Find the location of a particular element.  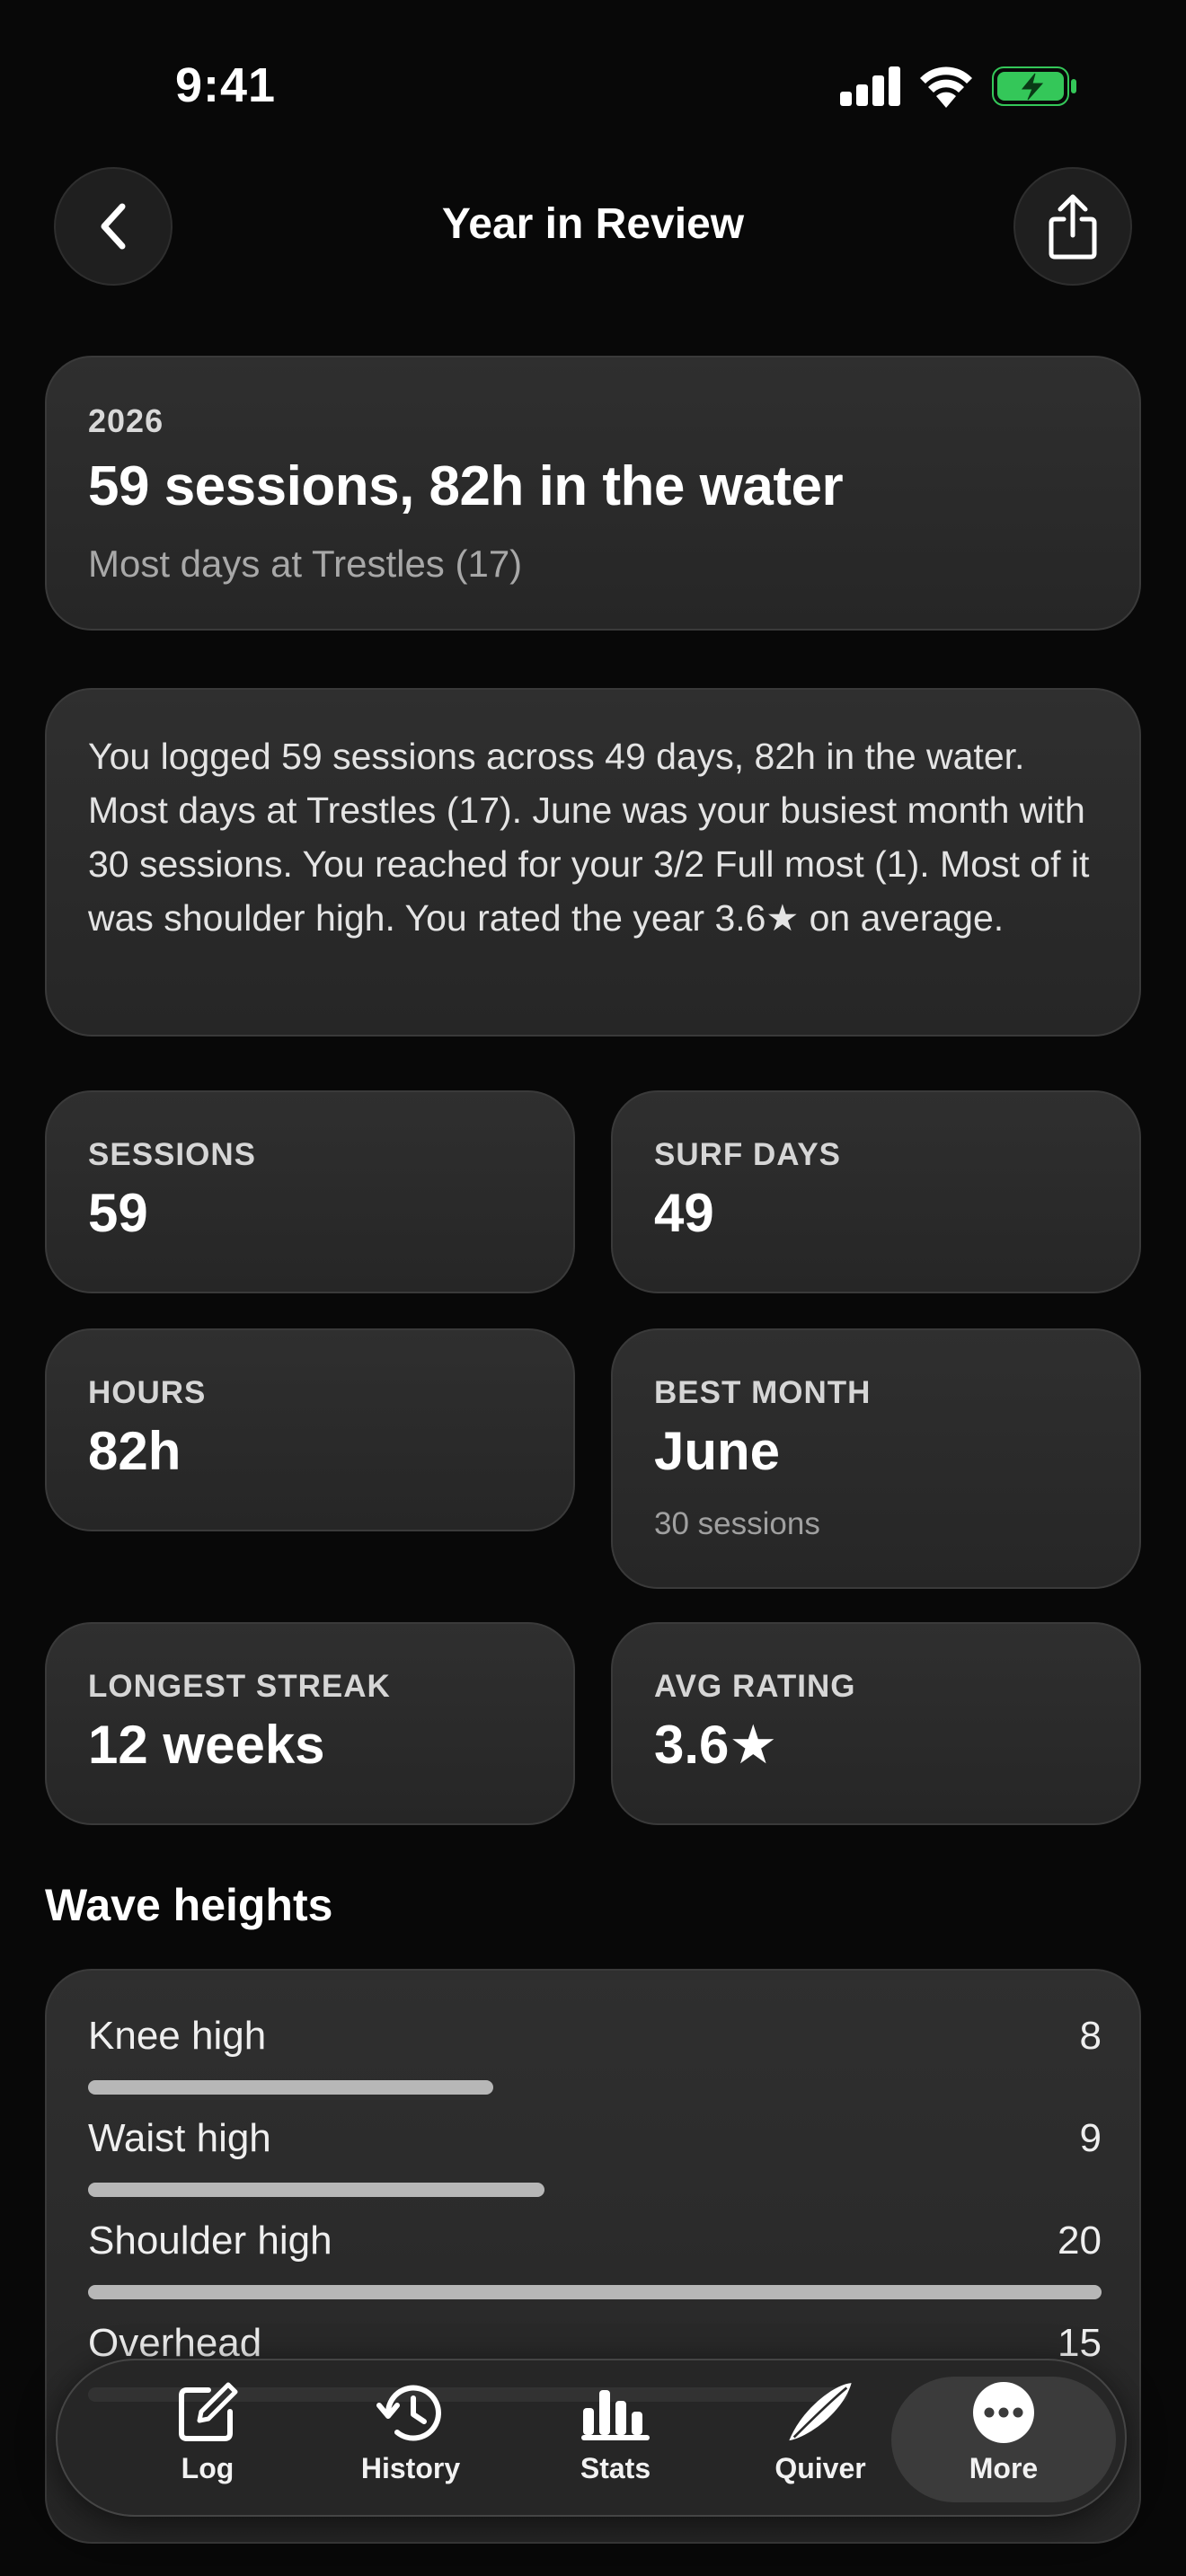

wave-height-label: Waist high is located at coordinates (179, 2138).